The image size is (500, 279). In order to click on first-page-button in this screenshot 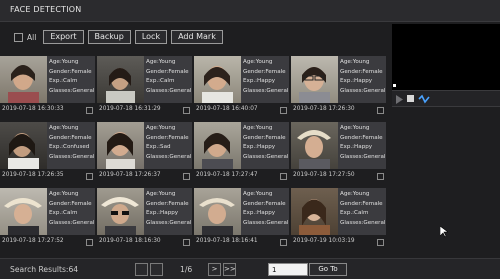, I will do `click(141, 269)`.